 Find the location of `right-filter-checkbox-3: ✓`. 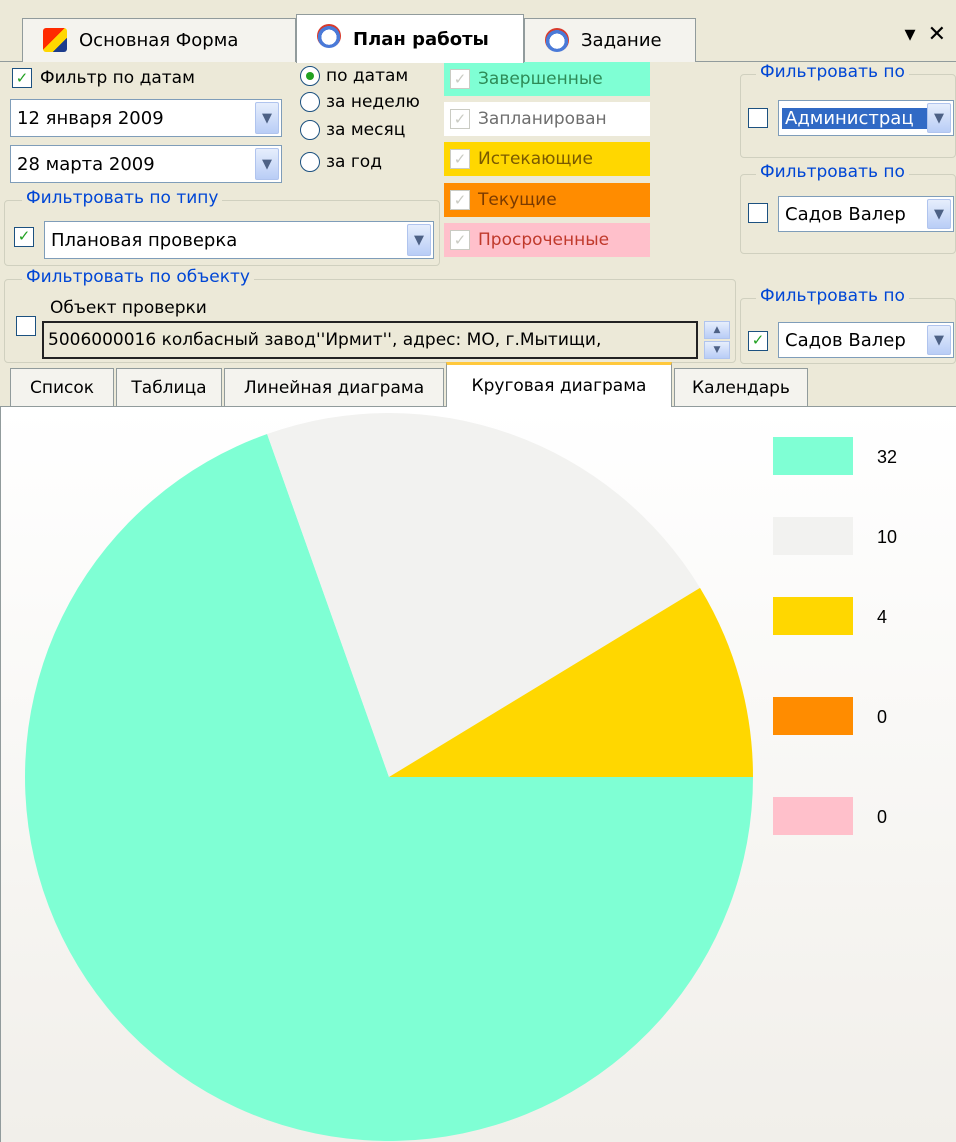

right-filter-checkbox-3: ✓ is located at coordinates (758, 340).